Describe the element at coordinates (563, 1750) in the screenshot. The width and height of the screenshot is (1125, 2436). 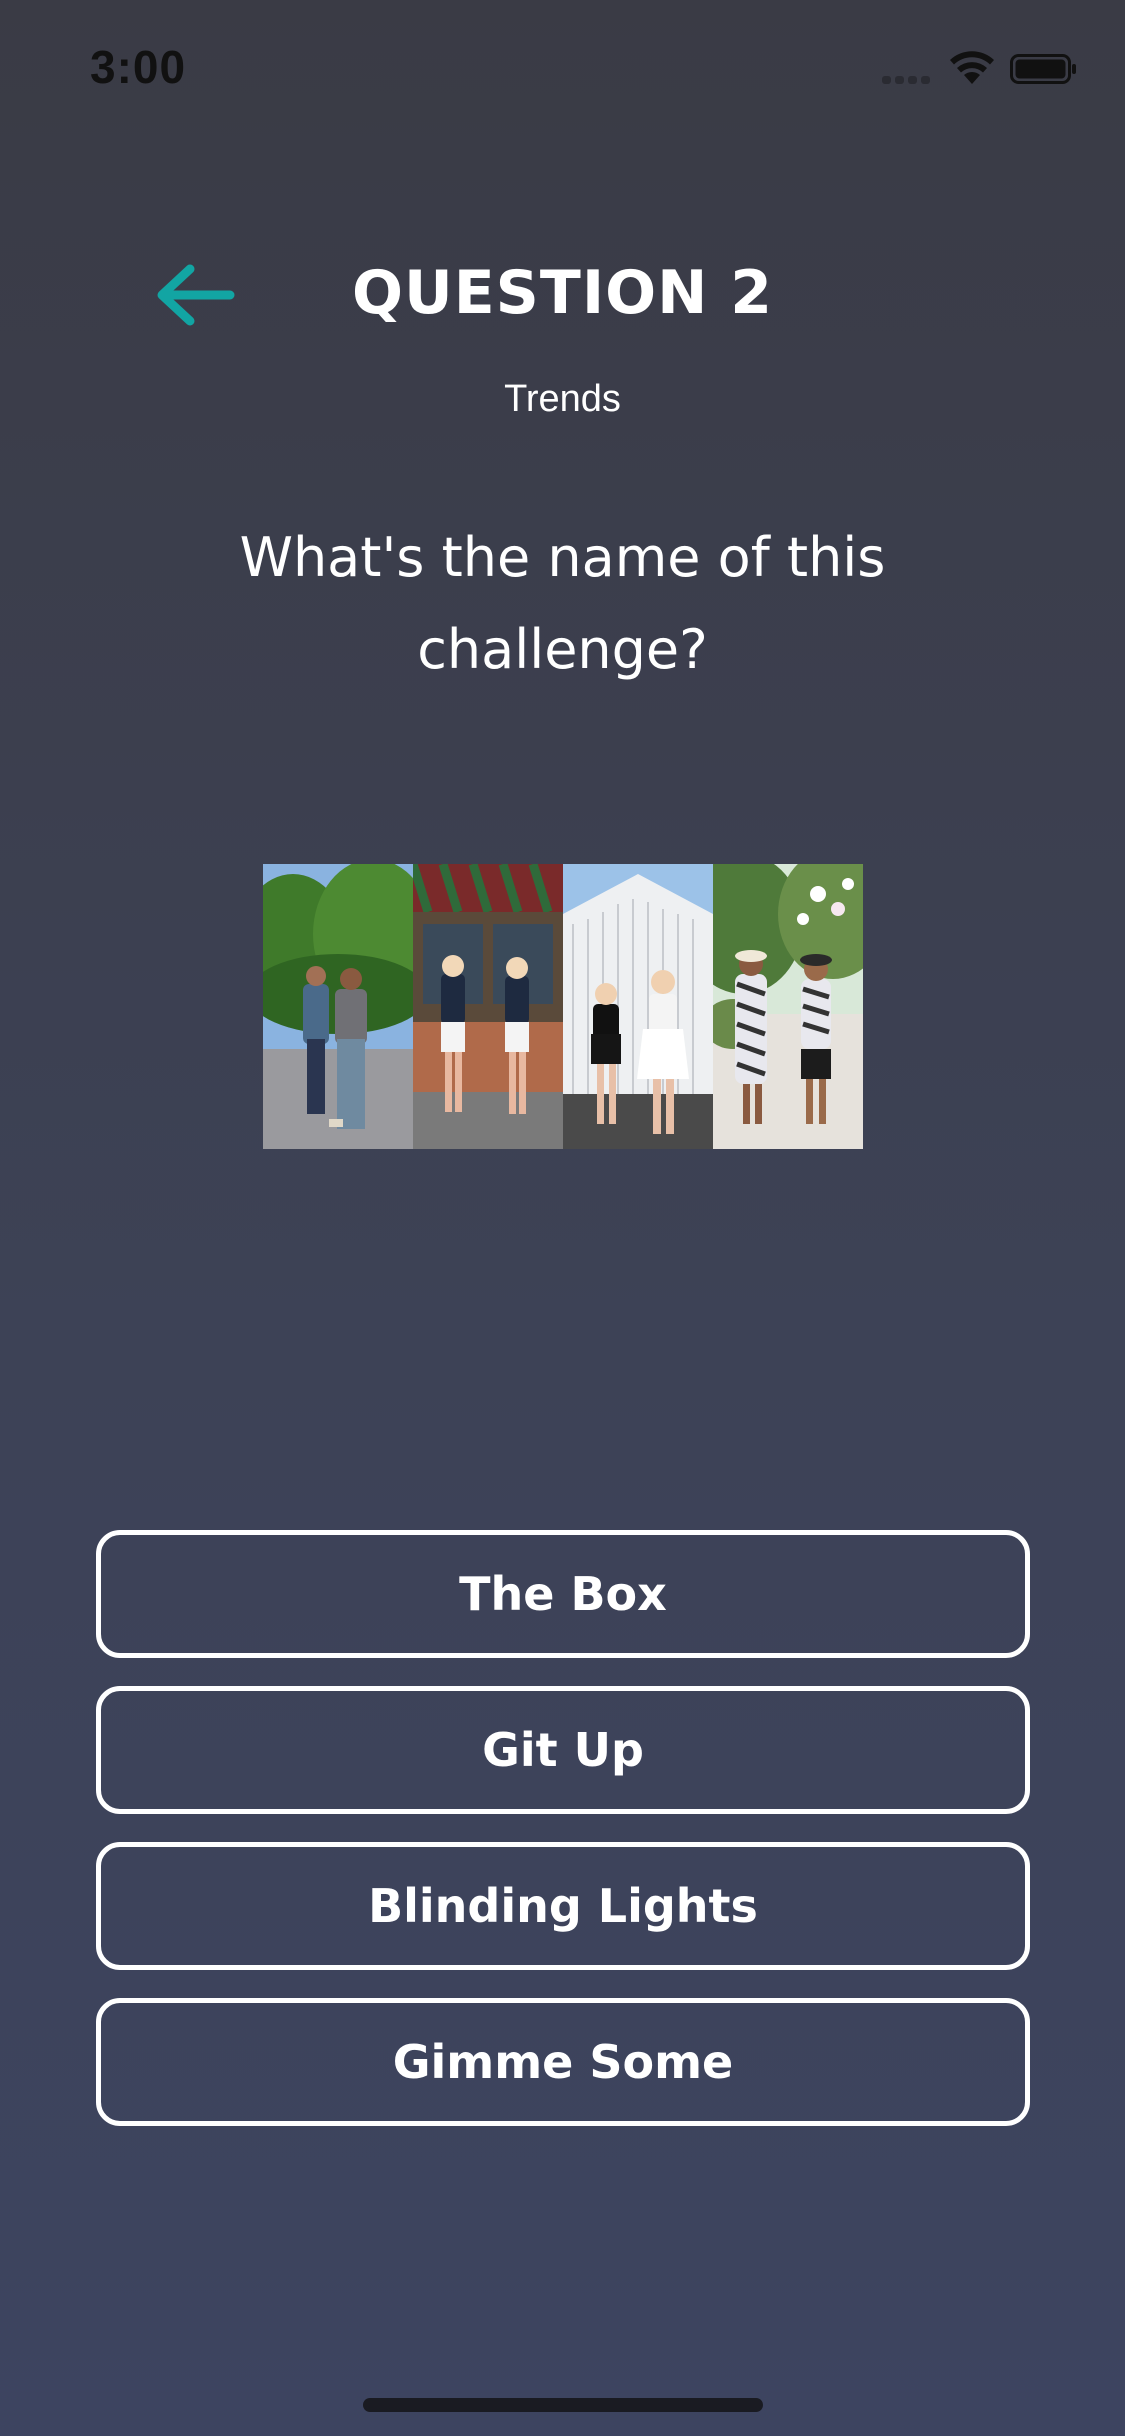
I see `answer-option-git-up: Git Up` at that location.